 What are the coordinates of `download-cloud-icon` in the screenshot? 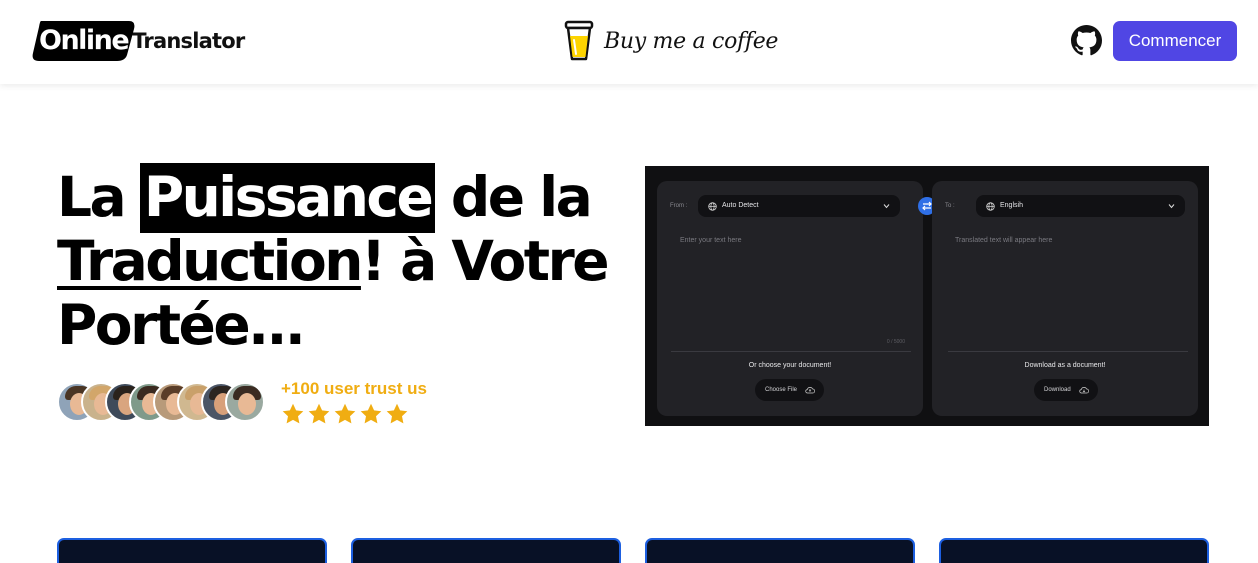 It's located at (1084, 390).